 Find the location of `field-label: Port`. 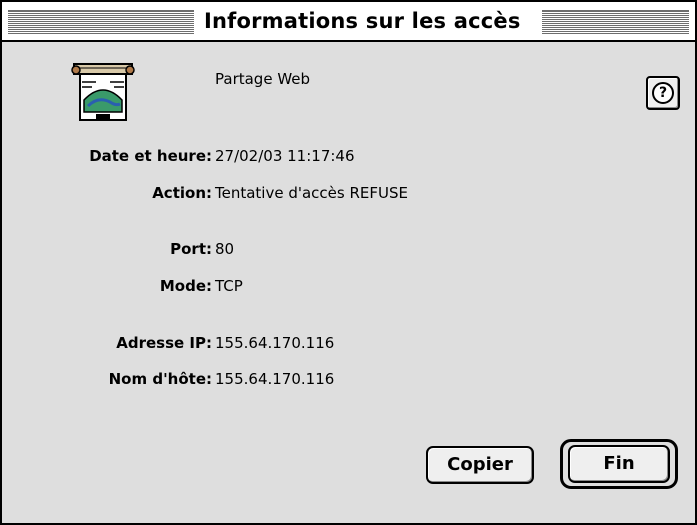

field-label: Port is located at coordinates (188, 249).